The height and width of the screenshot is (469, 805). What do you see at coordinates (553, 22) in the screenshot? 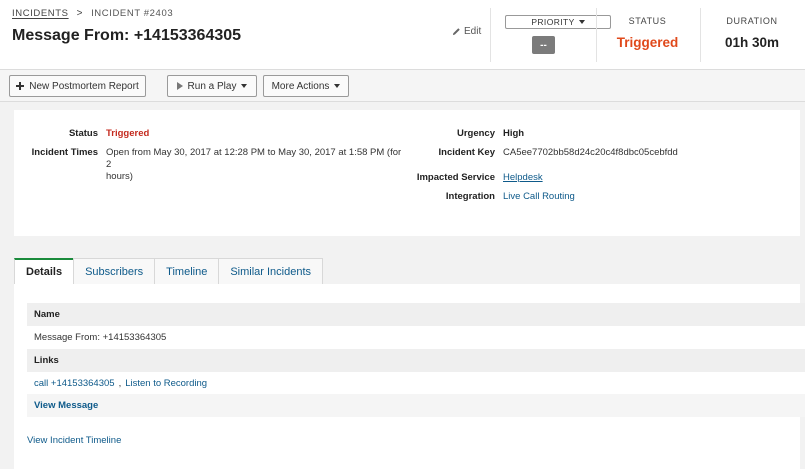
I see `priority-button-label: PRIORITY` at bounding box center [553, 22].